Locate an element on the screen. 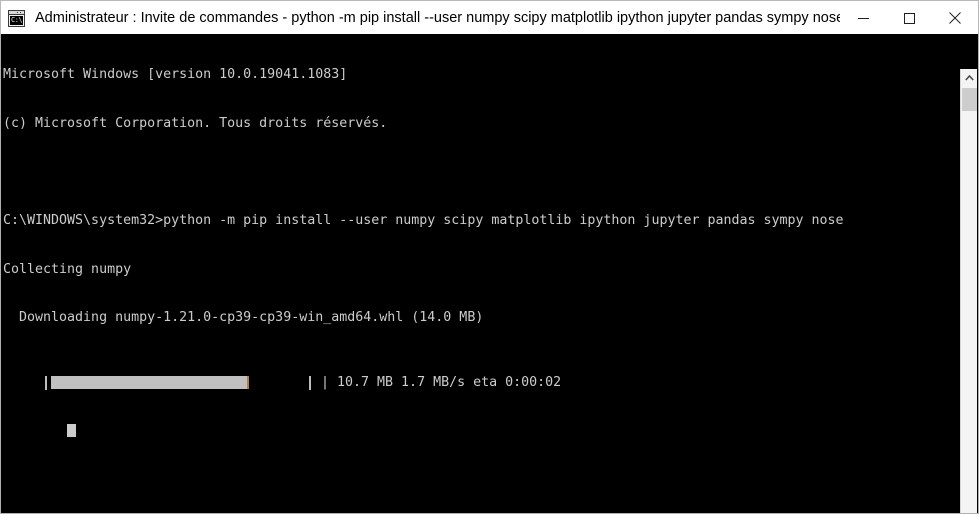 The height and width of the screenshot is (514, 979). download-progress-bar is located at coordinates (178, 383).